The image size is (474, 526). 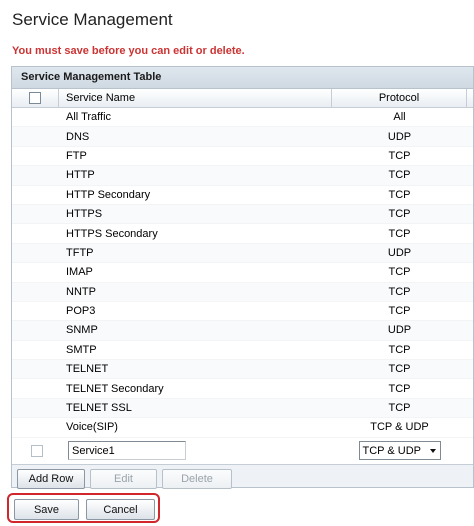 I want to click on service-name-cell: All Traffic, so click(x=89, y=117).